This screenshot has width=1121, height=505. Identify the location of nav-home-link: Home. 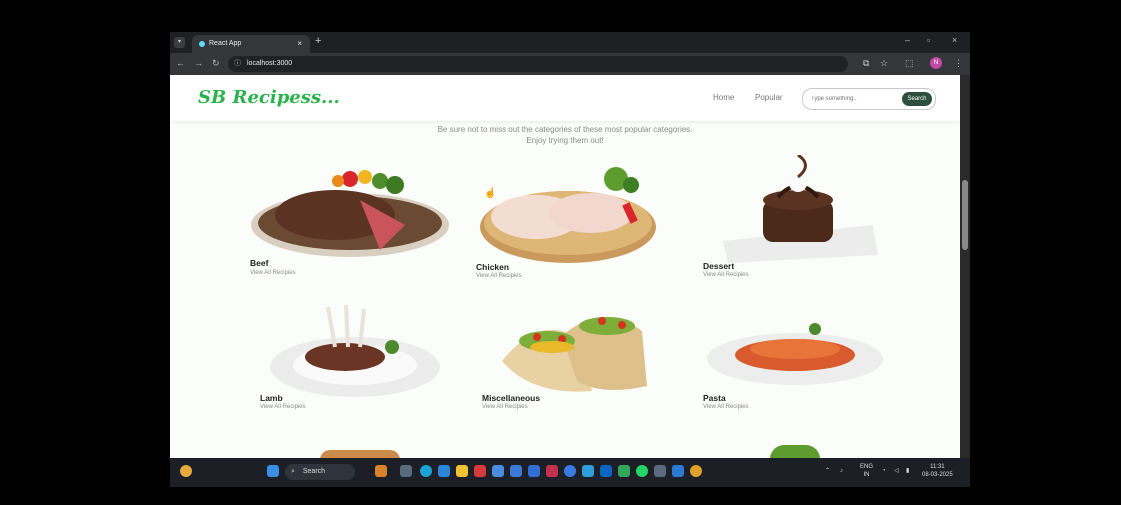
(723, 97).